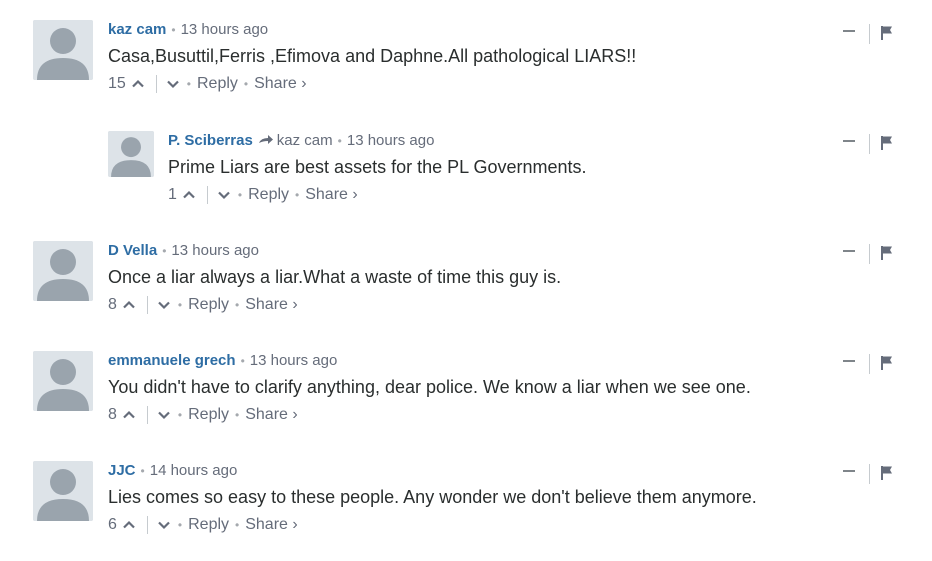  I want to click on parent-author: kaz cam, so click(305, 140).